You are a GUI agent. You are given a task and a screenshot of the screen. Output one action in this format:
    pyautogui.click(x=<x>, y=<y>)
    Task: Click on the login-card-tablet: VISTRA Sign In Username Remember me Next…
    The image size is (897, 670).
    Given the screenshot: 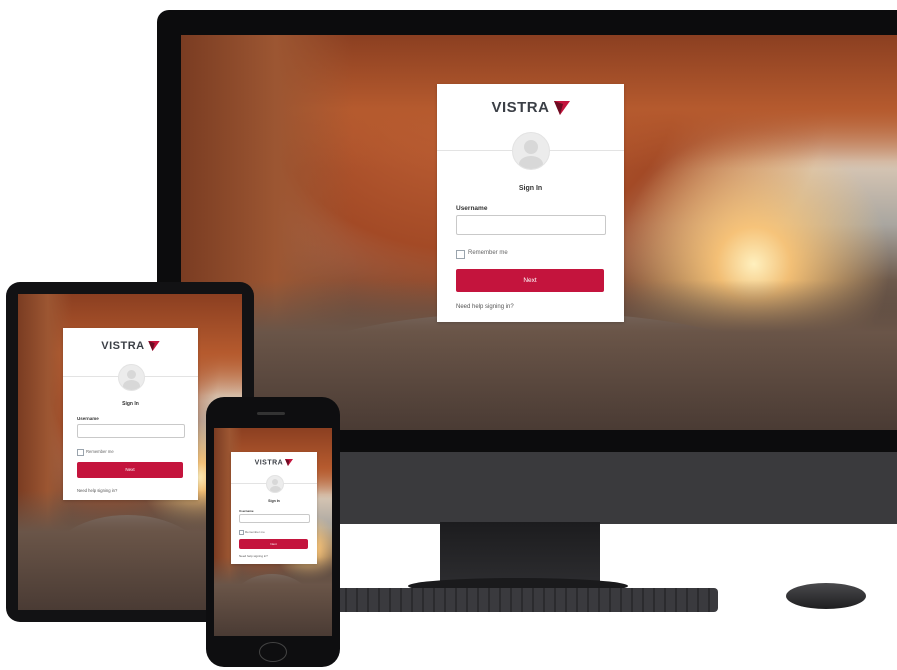 What is the action you would take?
    pyautogui.click(x=130, y=414)
    